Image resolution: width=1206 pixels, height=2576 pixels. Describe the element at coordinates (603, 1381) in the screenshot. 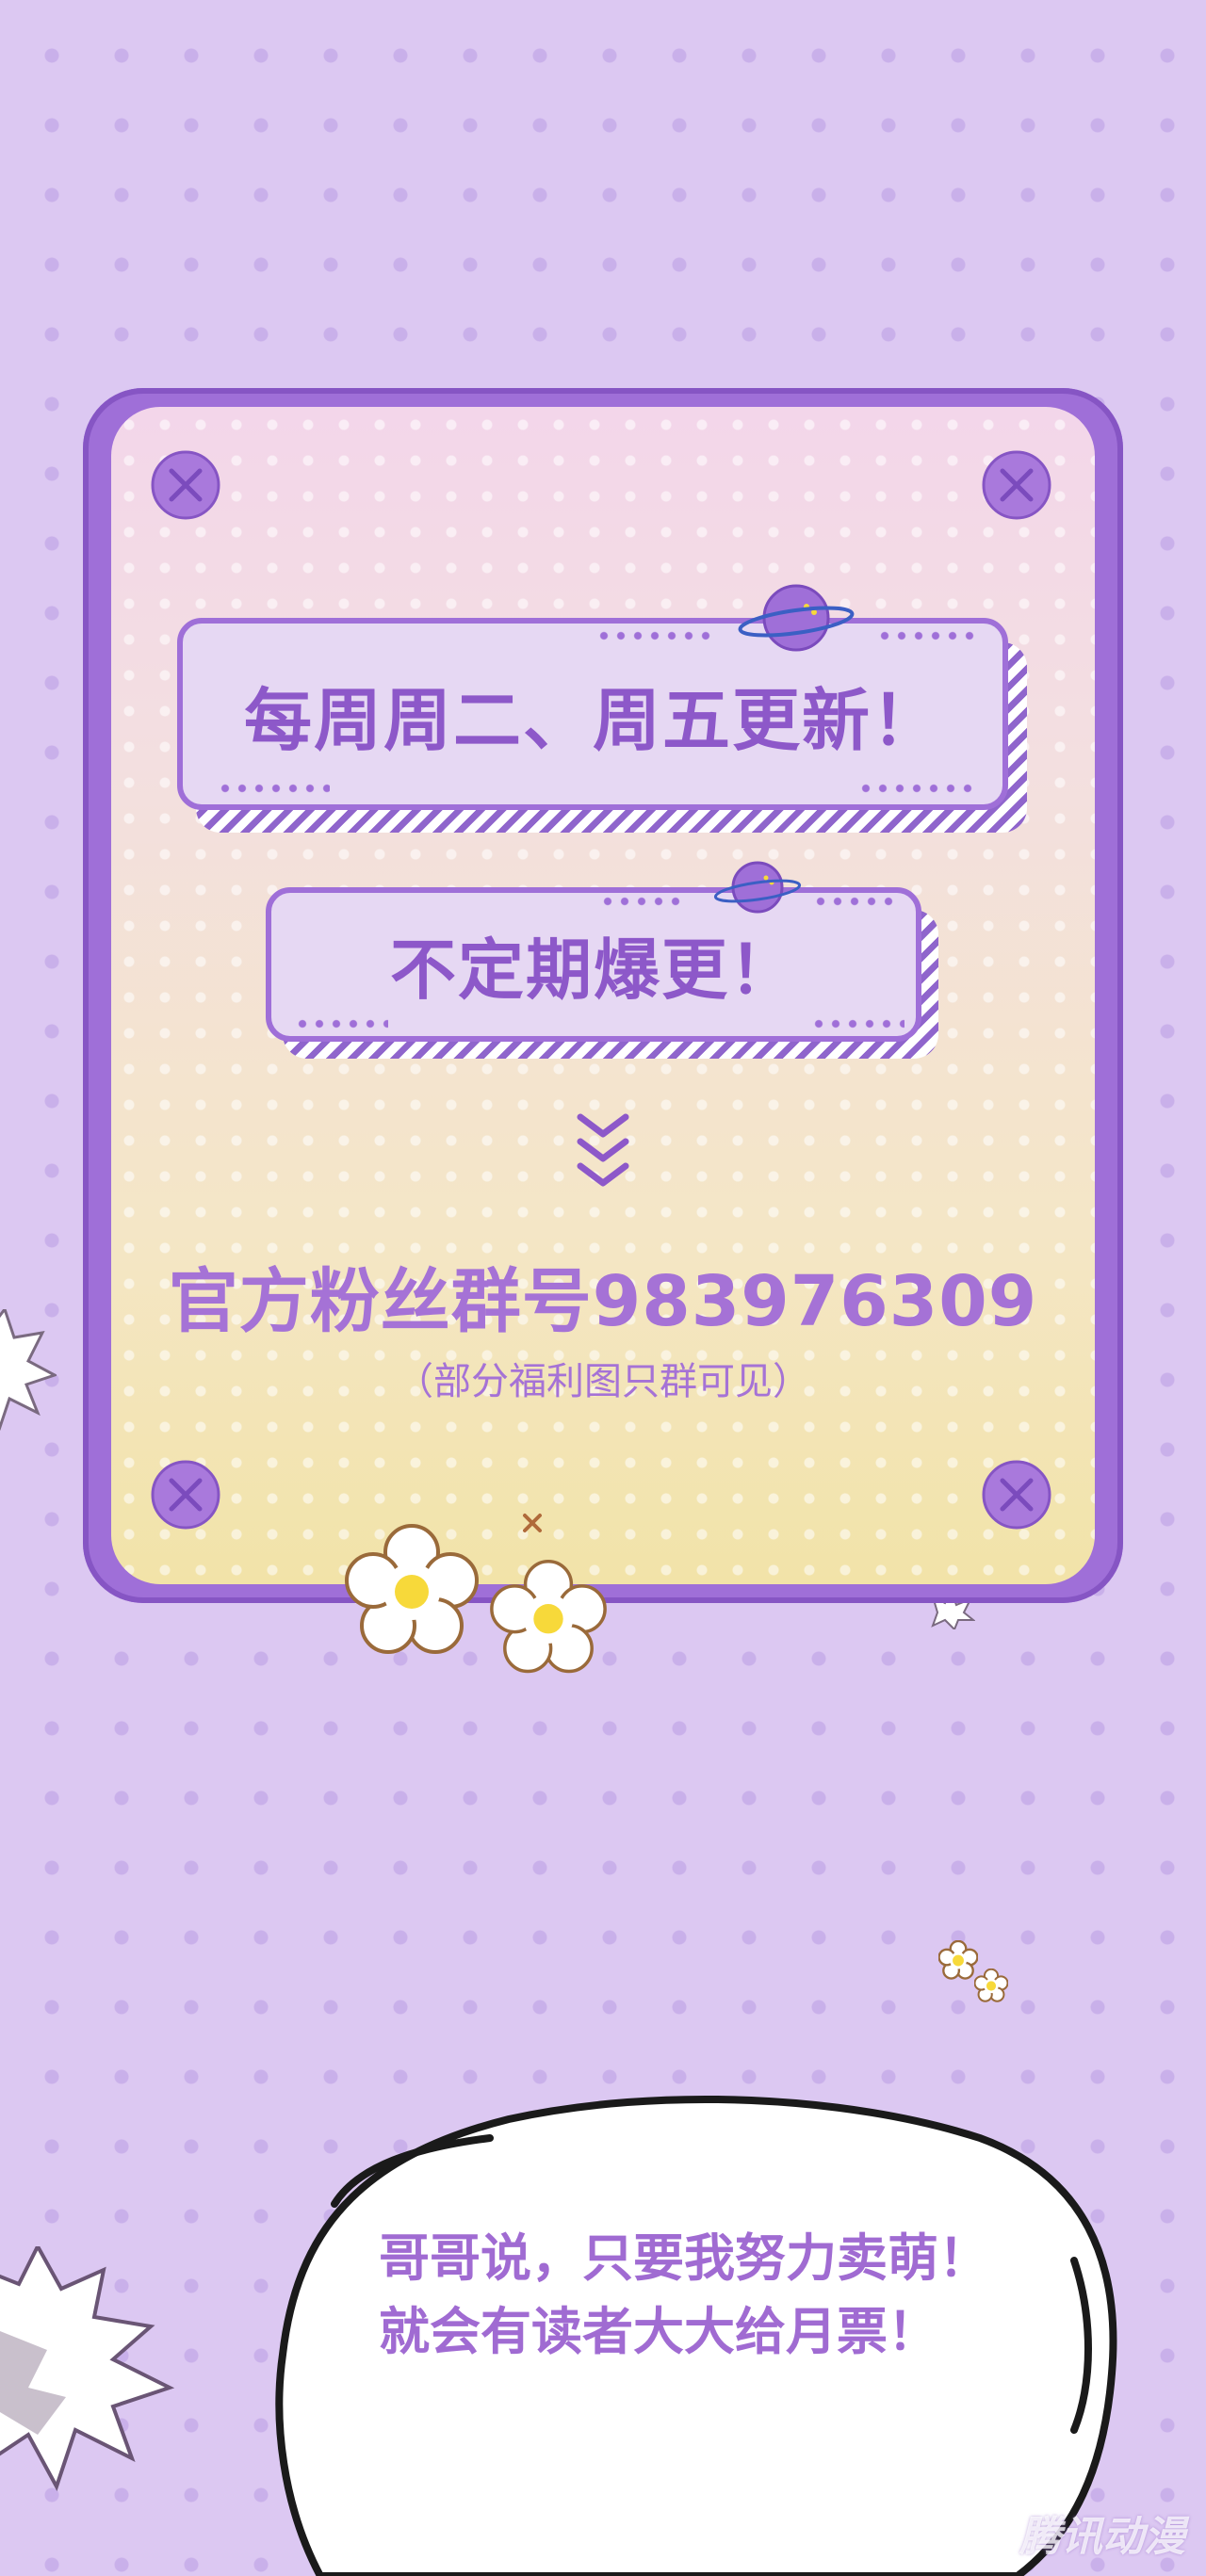

I see `fan-group-note: （部分福利图只群可见）` at that location.